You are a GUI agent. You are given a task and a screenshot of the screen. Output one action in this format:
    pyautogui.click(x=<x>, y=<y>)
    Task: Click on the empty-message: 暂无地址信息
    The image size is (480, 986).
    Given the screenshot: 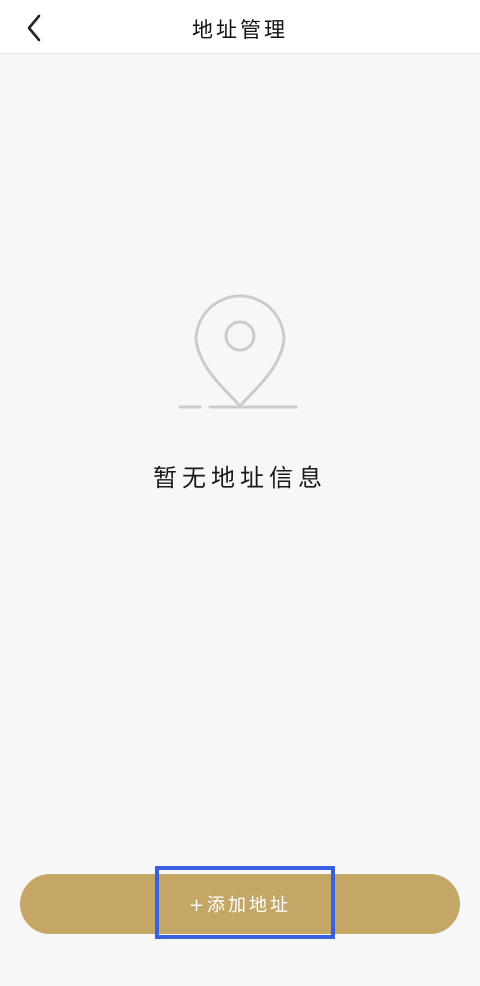 What is the action you would take?
    pyautogui.click(x=240, y=478)
    